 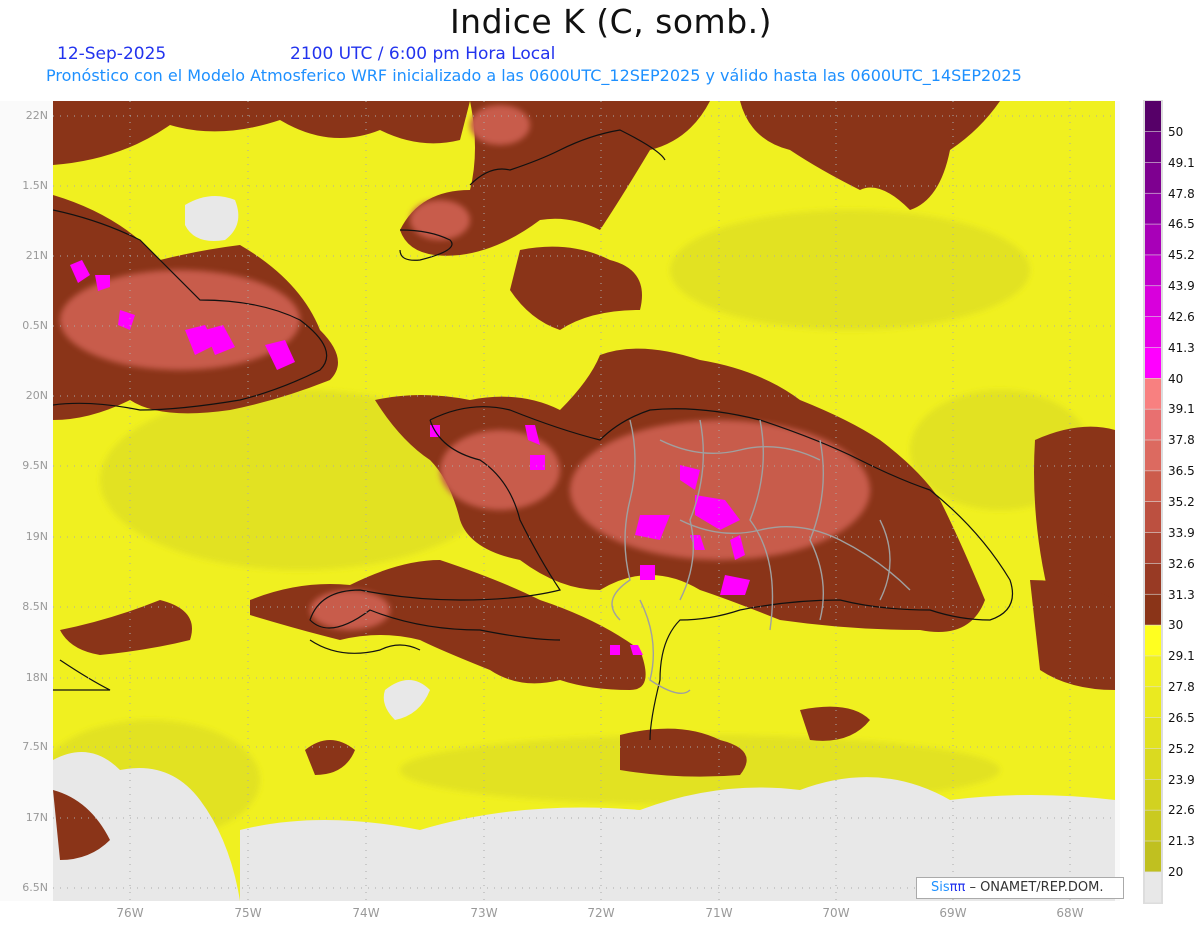 I want to click on lon-tick-label: 76W, so click(x=130, y=913).